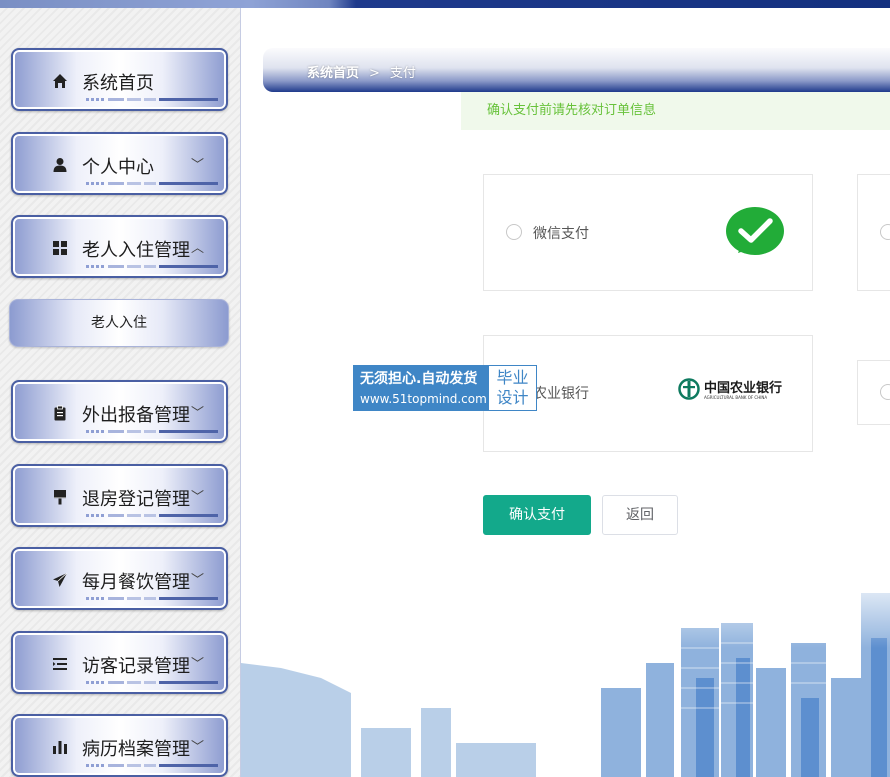 The image size is (890, 777). I want to click on abc-bank-logo: 中国农业银行 AGRICULTURAL BANK OF CHINA, so click(738, 391).